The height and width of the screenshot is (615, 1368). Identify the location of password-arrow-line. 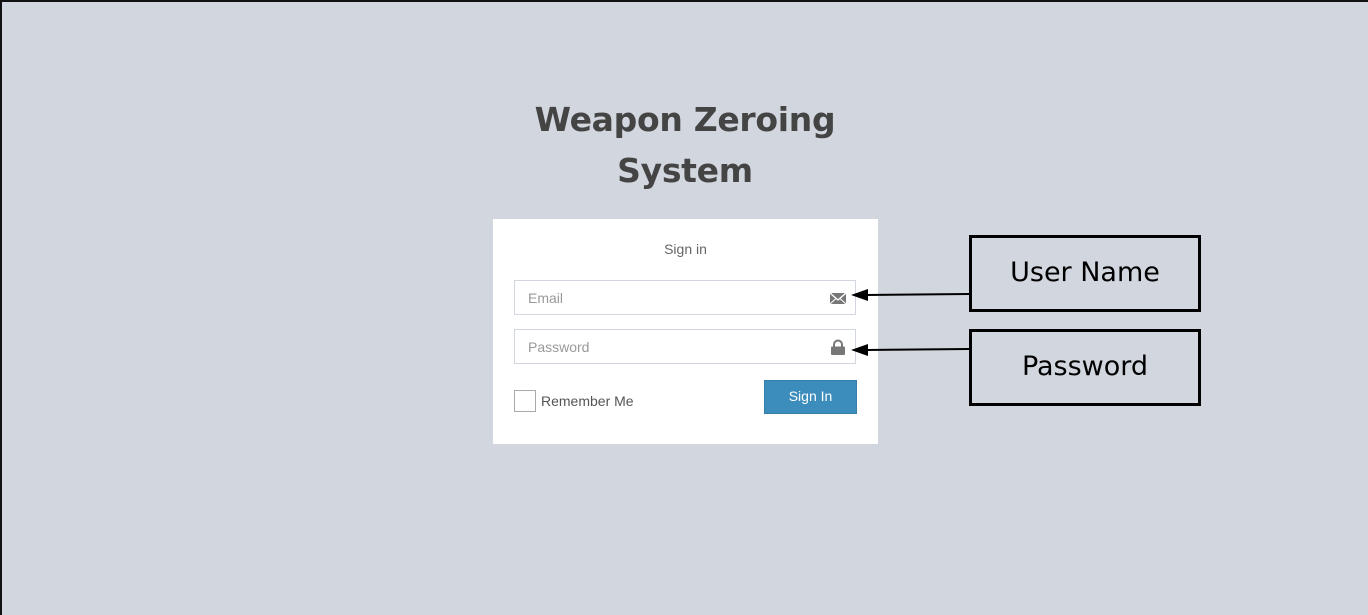
(917, 349).